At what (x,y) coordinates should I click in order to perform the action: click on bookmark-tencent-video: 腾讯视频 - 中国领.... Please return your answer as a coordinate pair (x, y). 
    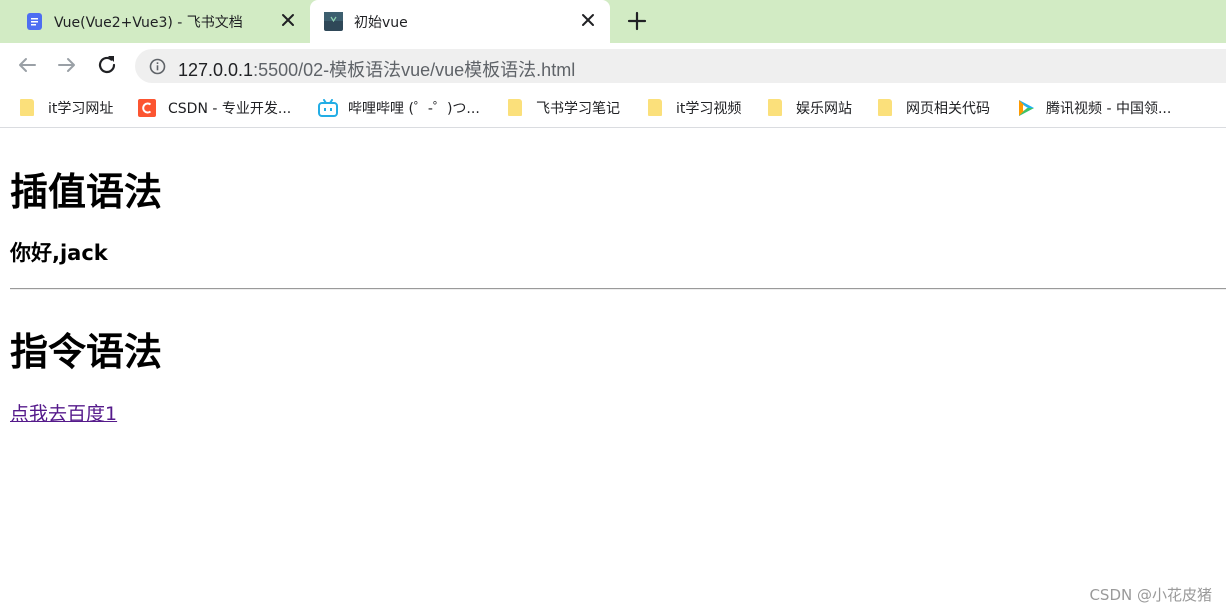
    Looking at the image, I should click on (1093, 108).